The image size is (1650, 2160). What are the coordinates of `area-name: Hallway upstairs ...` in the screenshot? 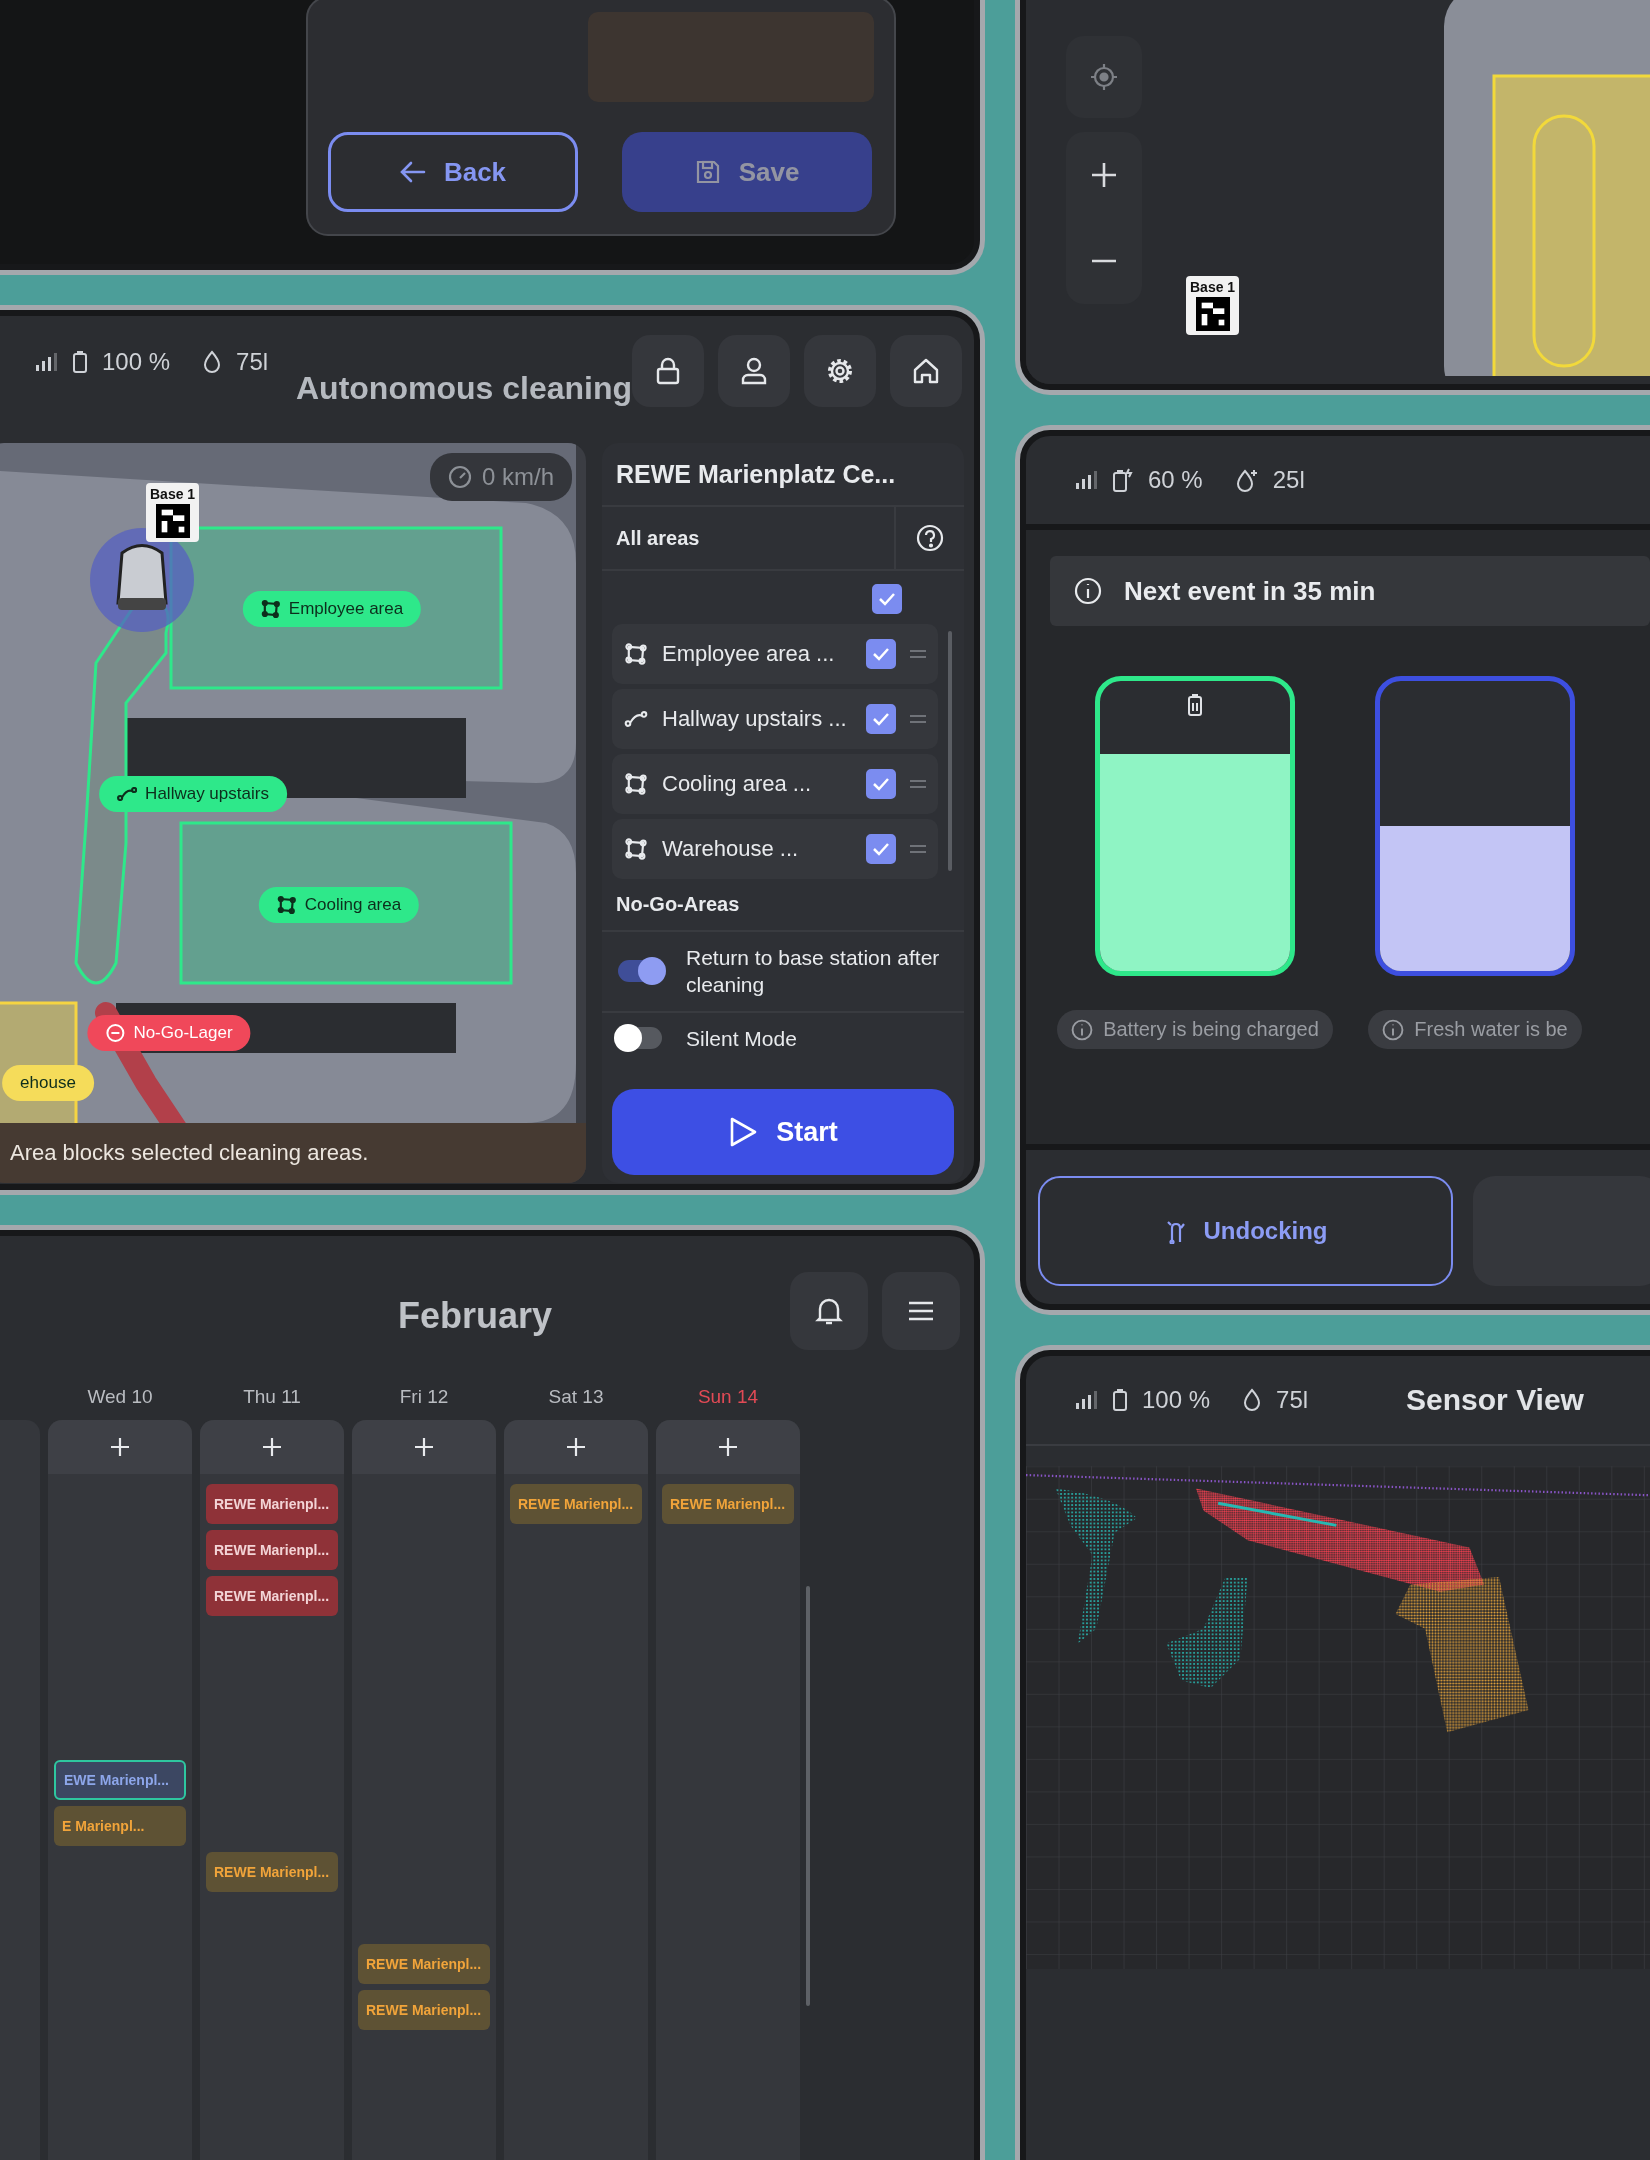 It's located at (755, 719).